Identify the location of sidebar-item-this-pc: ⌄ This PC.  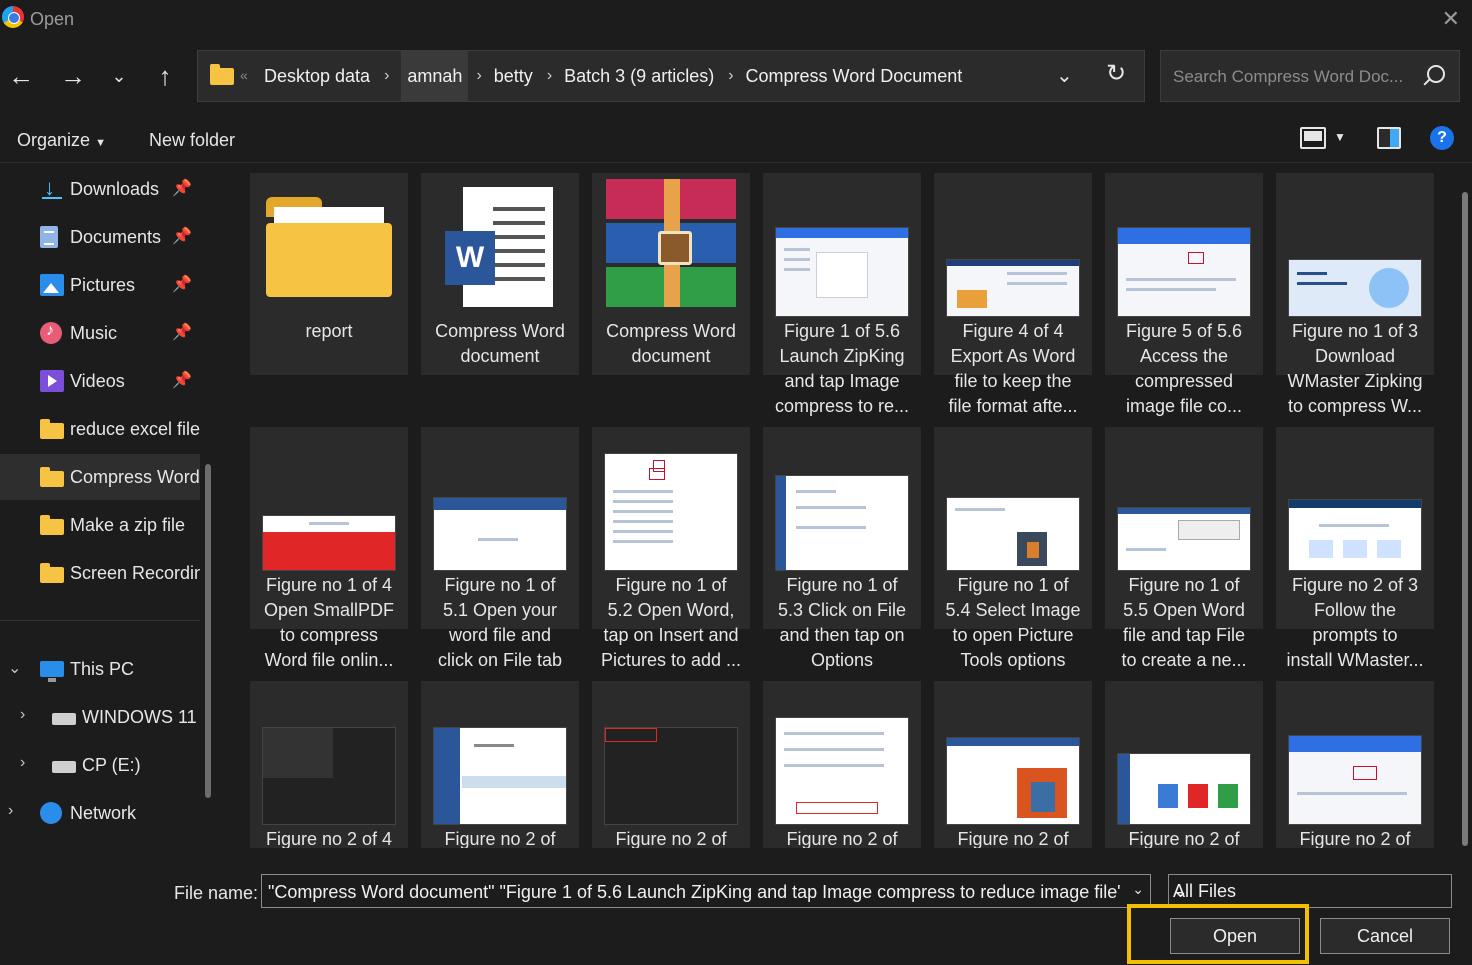
(100, 669).